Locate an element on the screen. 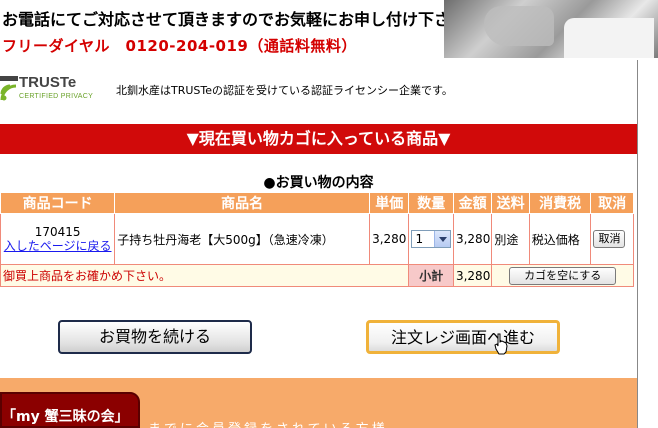  item-amount: 3,280 is located at coordinates (472, 239).